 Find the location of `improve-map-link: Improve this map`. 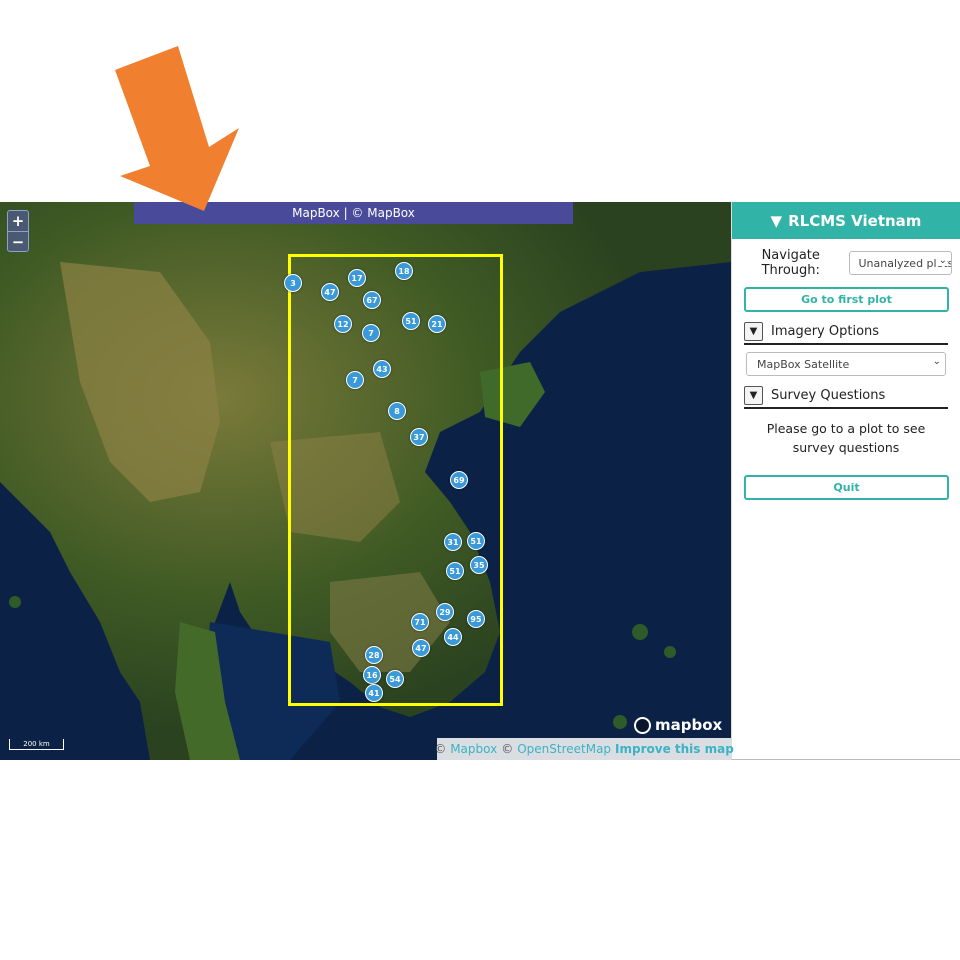

improve-map-link: Improve this map is located at coordinates (674, 749).